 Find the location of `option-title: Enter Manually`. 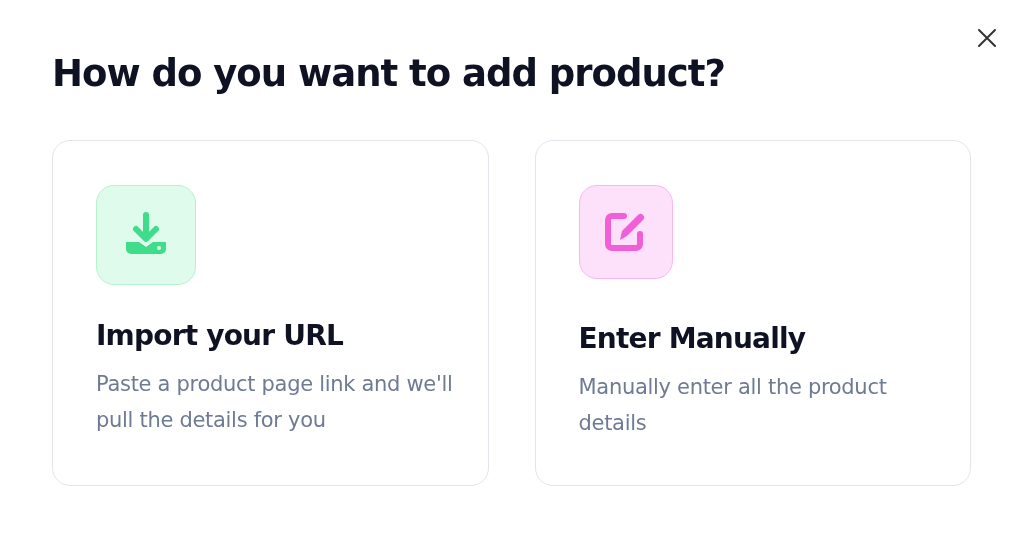

option-title: Enter Manually is located at coordinates (692, 338).